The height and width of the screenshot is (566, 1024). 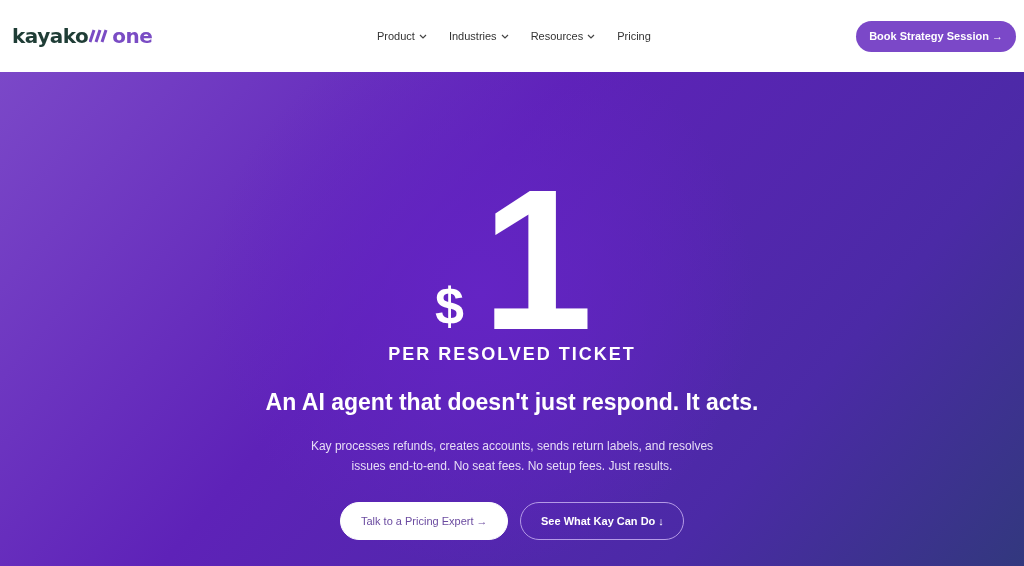 I want to click on price: 1, so click(x=535, y=260).